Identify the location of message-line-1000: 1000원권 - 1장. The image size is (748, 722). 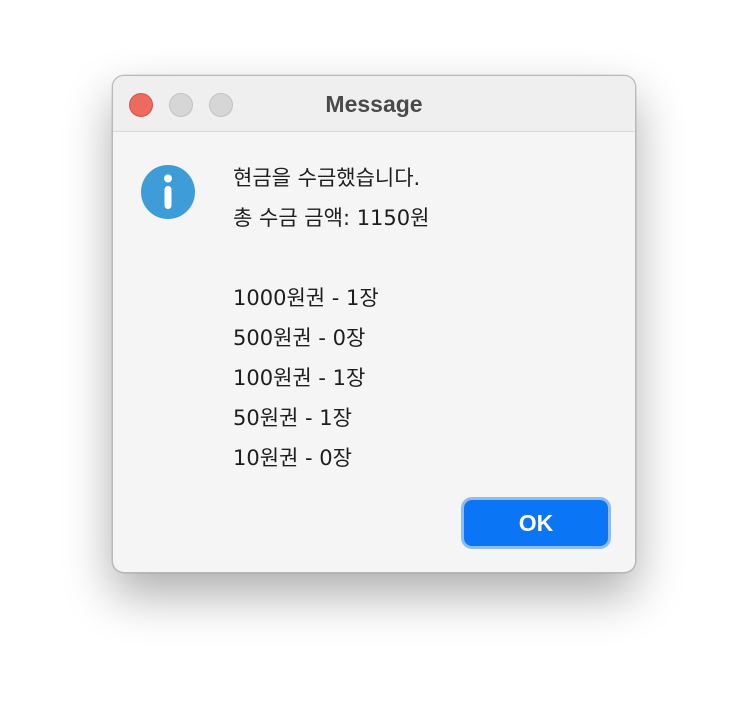
(306, 298).